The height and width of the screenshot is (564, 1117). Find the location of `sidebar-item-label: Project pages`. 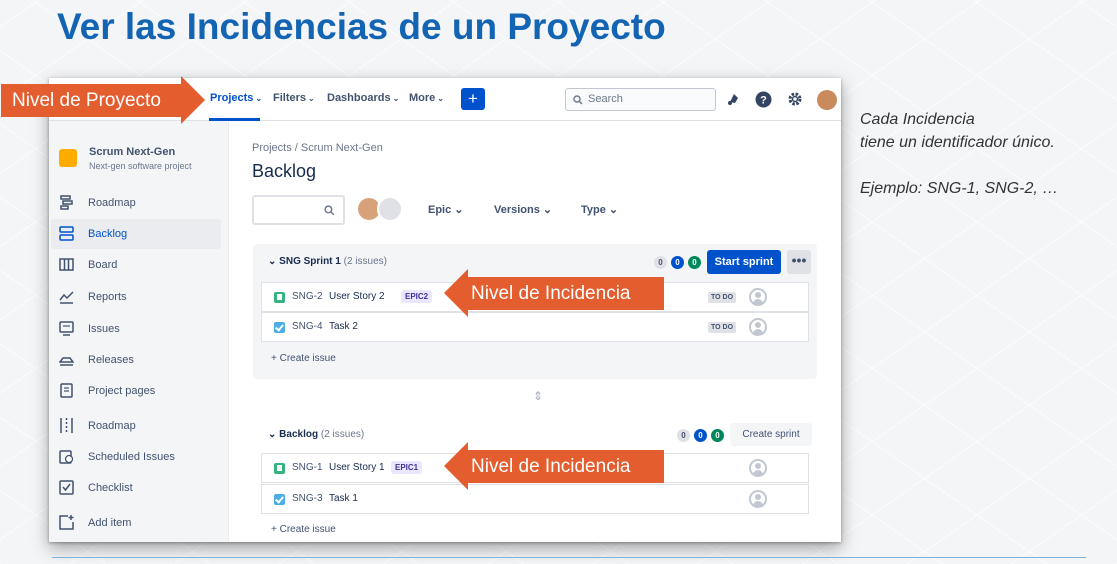

sidebar-item-label: Project pages is located at coordinates (122, 391).